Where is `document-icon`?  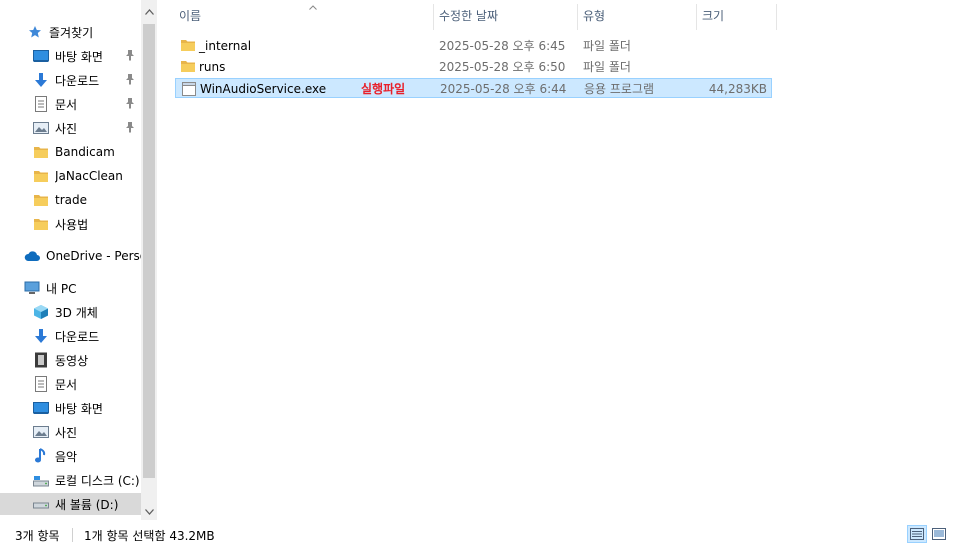 document-icon is located at coordinates (41, 384).